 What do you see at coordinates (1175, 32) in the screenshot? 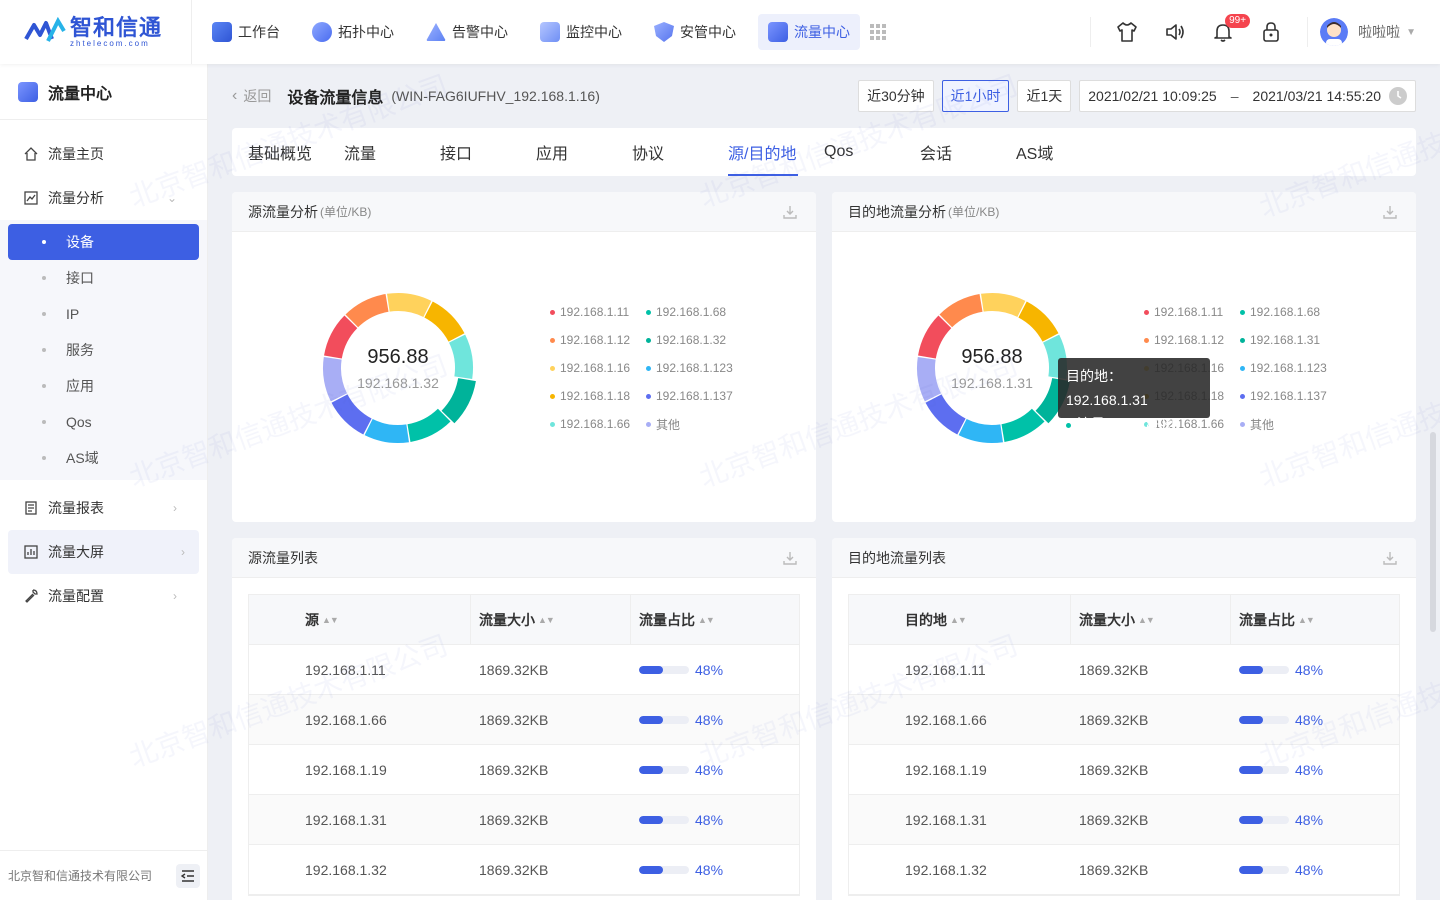
I see `speaker-icon` at bounding box center [1175, 32].